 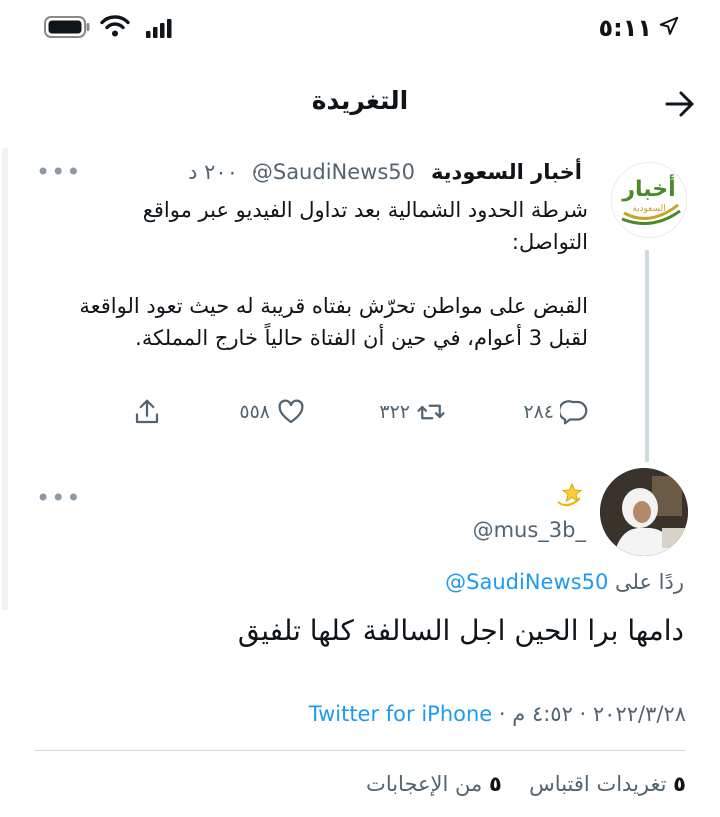 What do you see at coordinates (649, 189) in the screenshot?
I see `avatar-logo-text: أخبار` at bounding box center [649, 189].